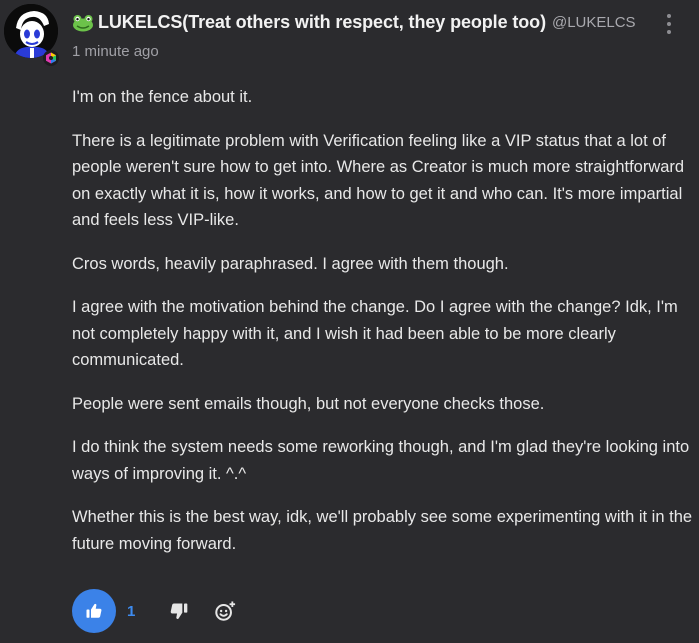 This screenshot has width=699, height=643. I want to click on add-reaction-icon, so click(225, 610).